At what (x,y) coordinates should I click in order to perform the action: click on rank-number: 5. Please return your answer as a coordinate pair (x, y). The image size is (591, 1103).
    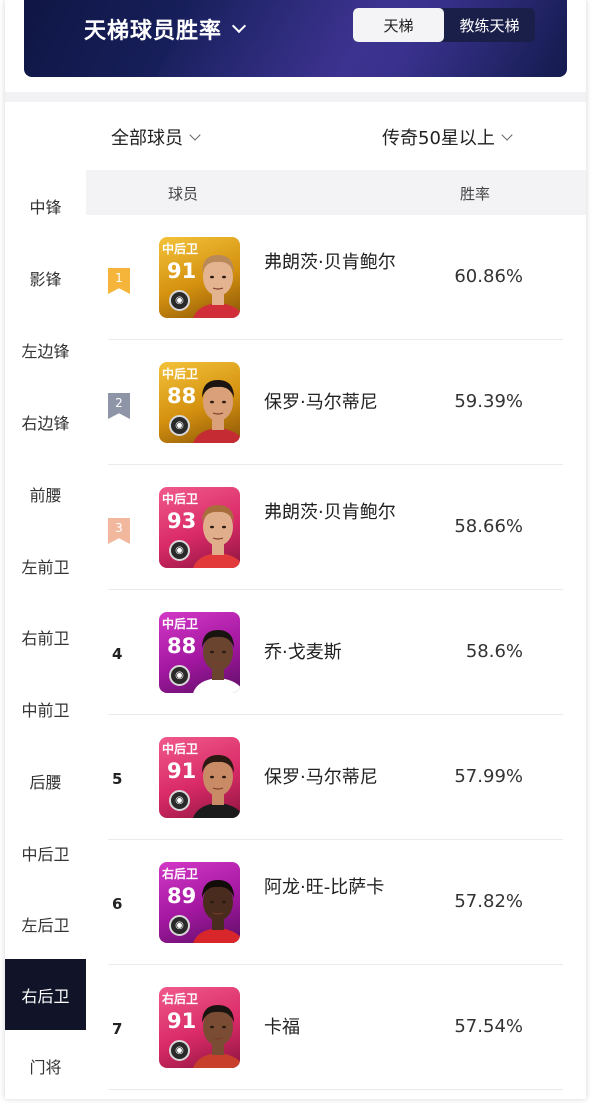
    Looking at the image, I should click on (117, 779).